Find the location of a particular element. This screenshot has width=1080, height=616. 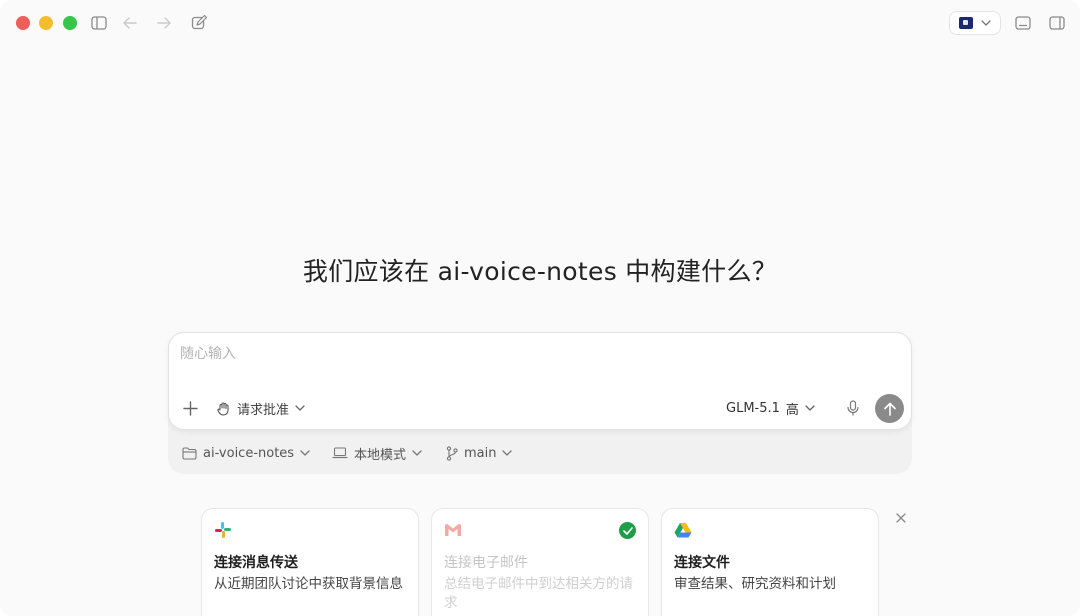

project-label: ai-voice-notes is located at coordinates (249, 453).